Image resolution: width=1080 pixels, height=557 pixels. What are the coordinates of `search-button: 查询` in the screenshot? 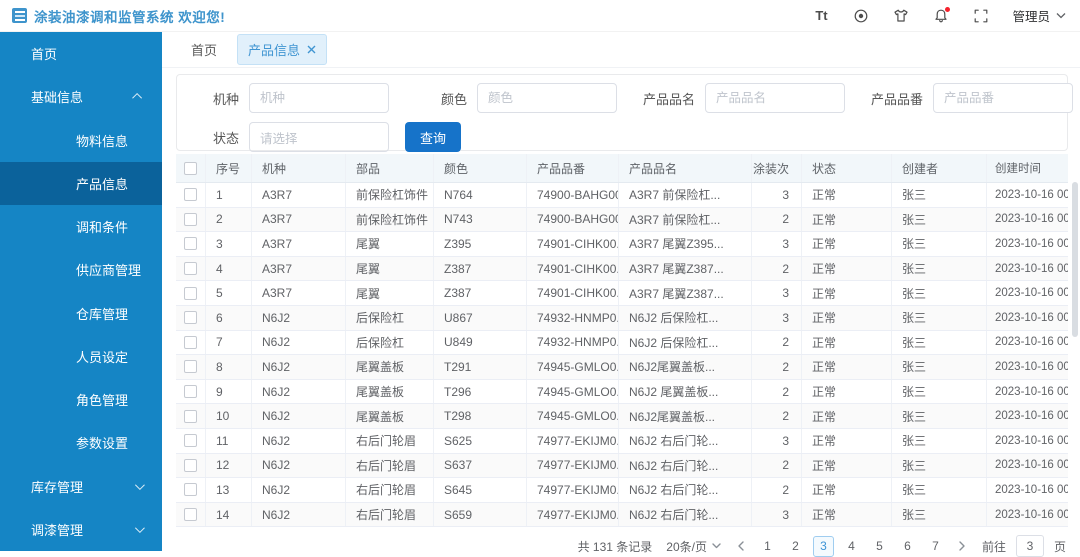 It's located at (433, 137).